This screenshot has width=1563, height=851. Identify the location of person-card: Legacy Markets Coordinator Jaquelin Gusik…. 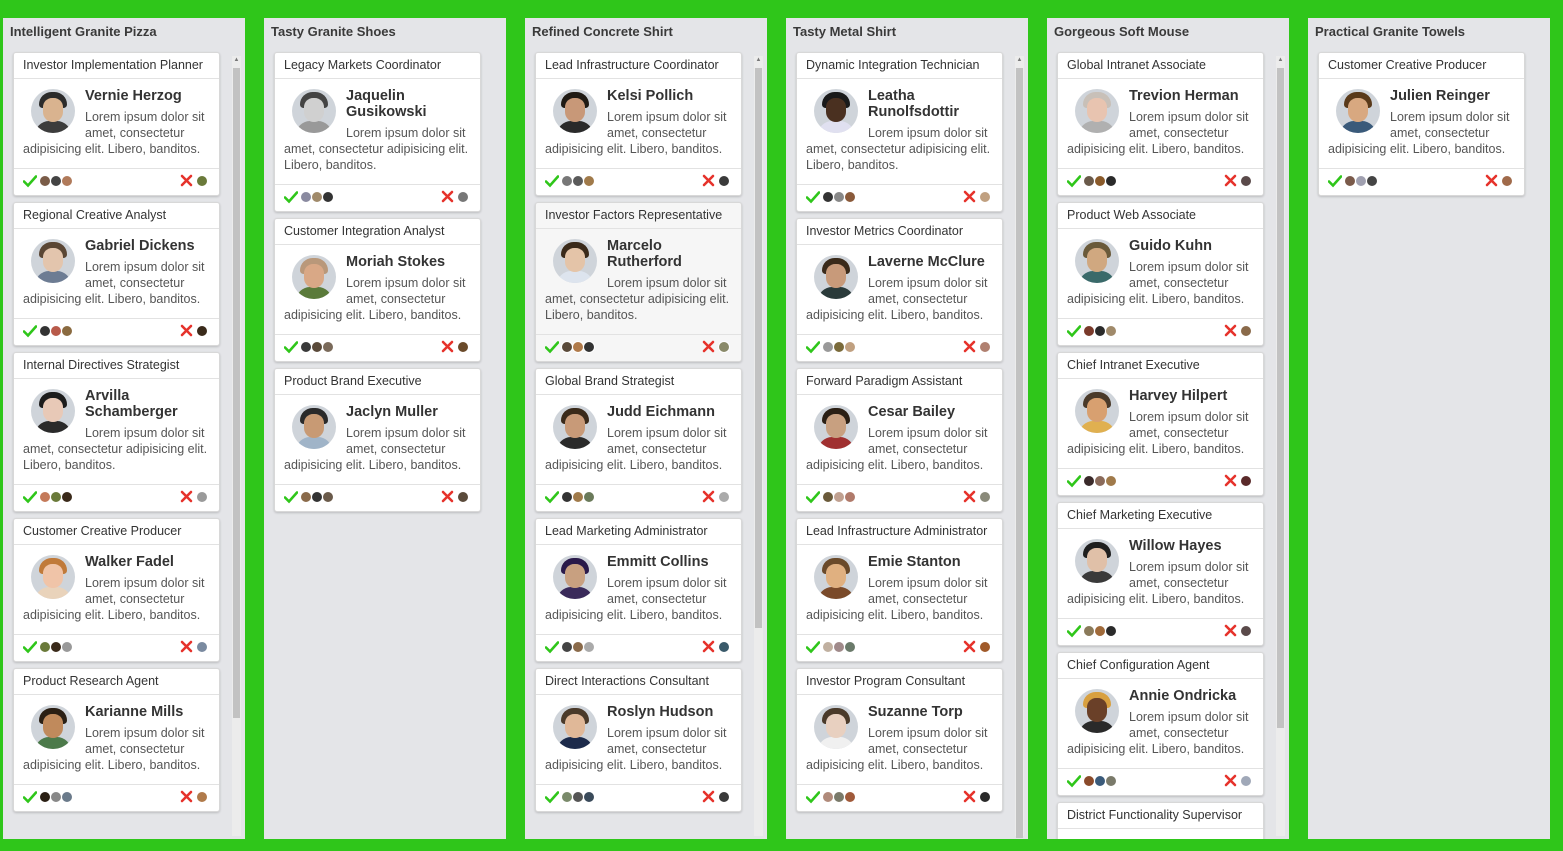
(377, 132).